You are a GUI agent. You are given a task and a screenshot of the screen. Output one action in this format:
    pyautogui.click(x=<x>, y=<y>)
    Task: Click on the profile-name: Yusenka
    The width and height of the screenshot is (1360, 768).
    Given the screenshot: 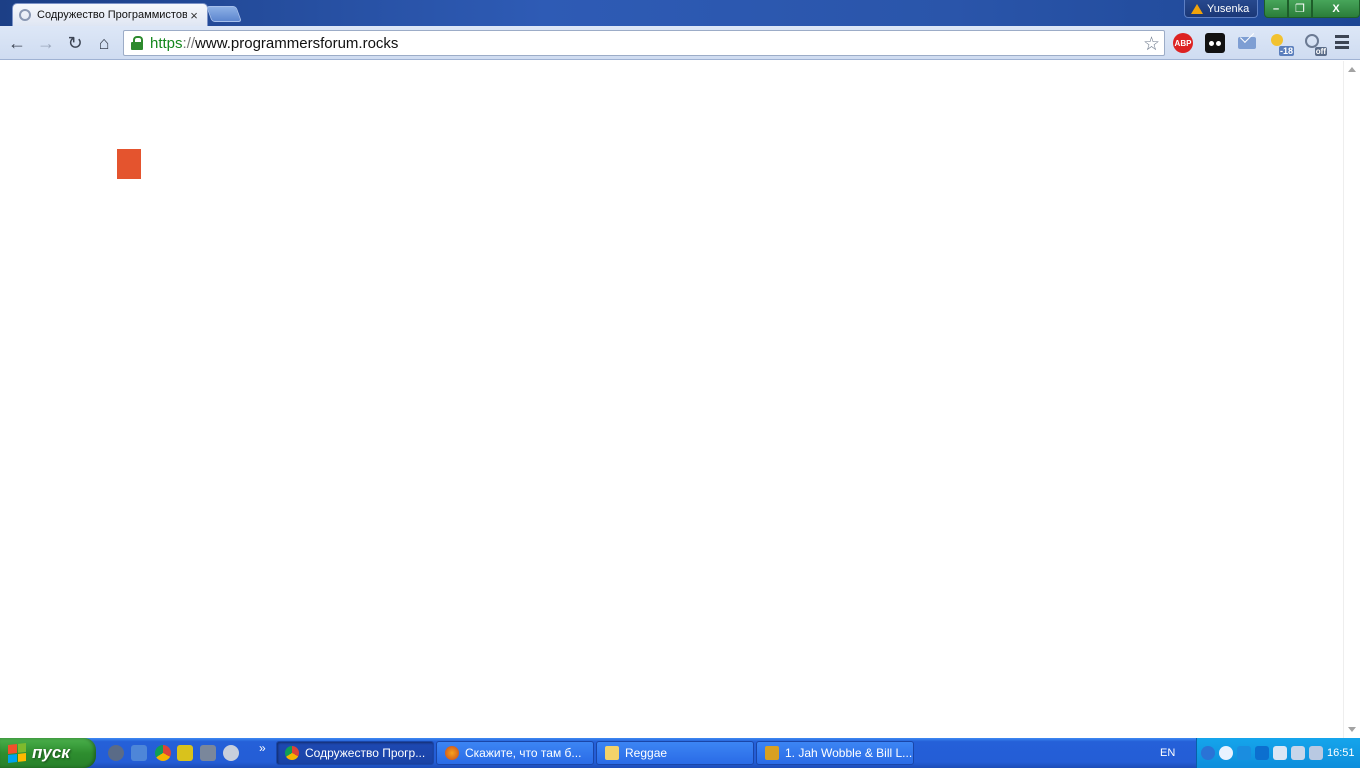 What is the action you would take?
    pyautogui.click(x=1228, y=8)
    